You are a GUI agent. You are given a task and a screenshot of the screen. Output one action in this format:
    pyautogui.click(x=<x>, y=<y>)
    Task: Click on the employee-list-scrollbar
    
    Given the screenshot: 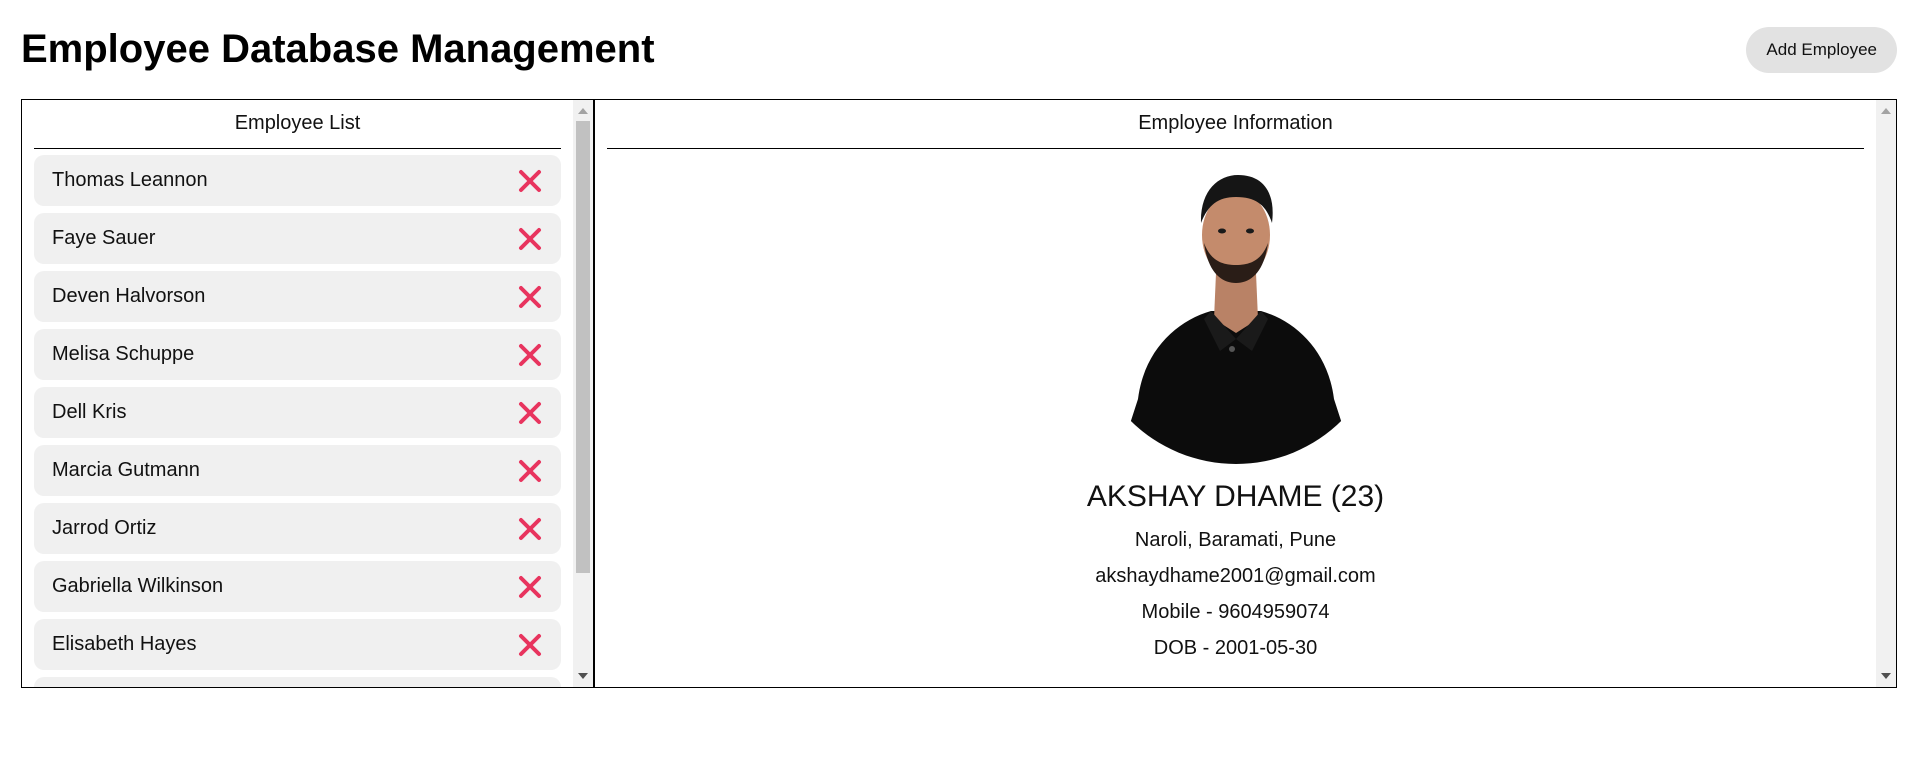 What is the action you would take?
    pyautogui.click(x=583, y=393)
    